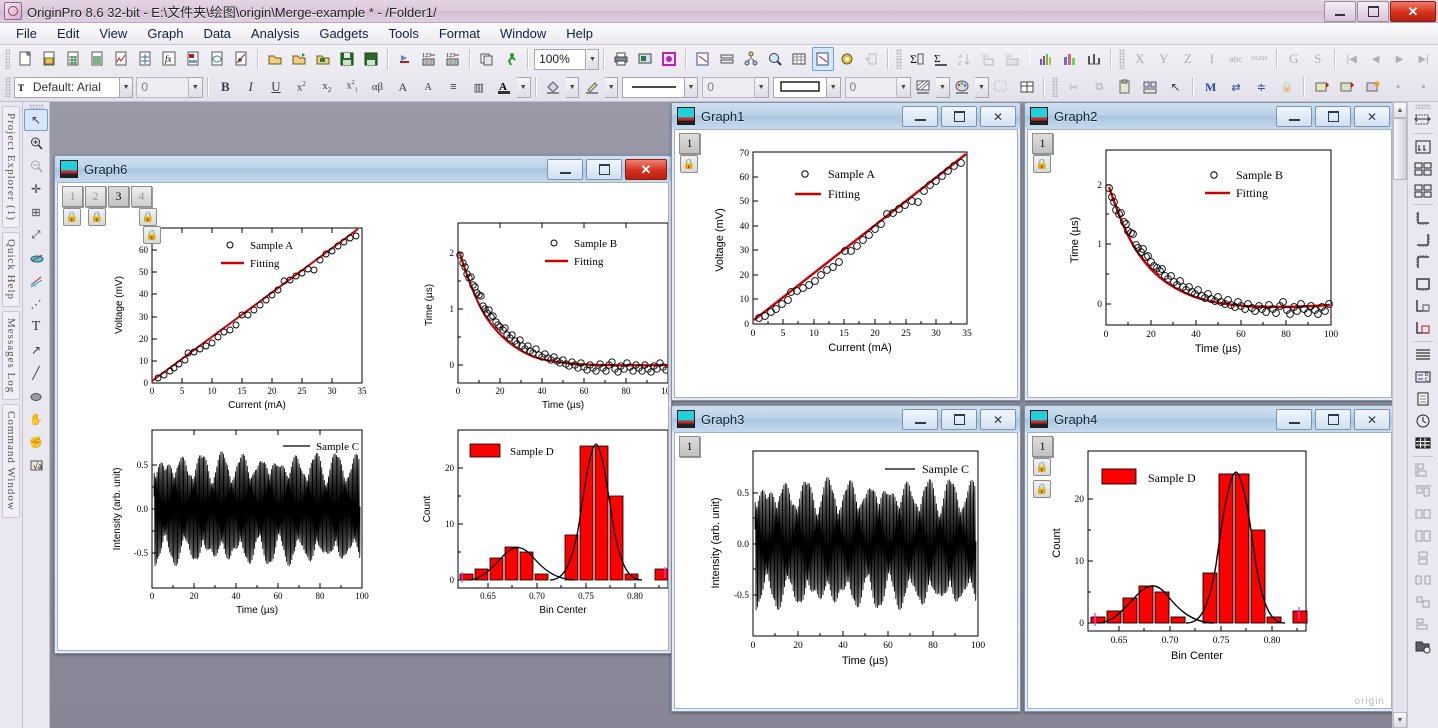  I want to click on copy-button: ⧉, so click(1099, 87).